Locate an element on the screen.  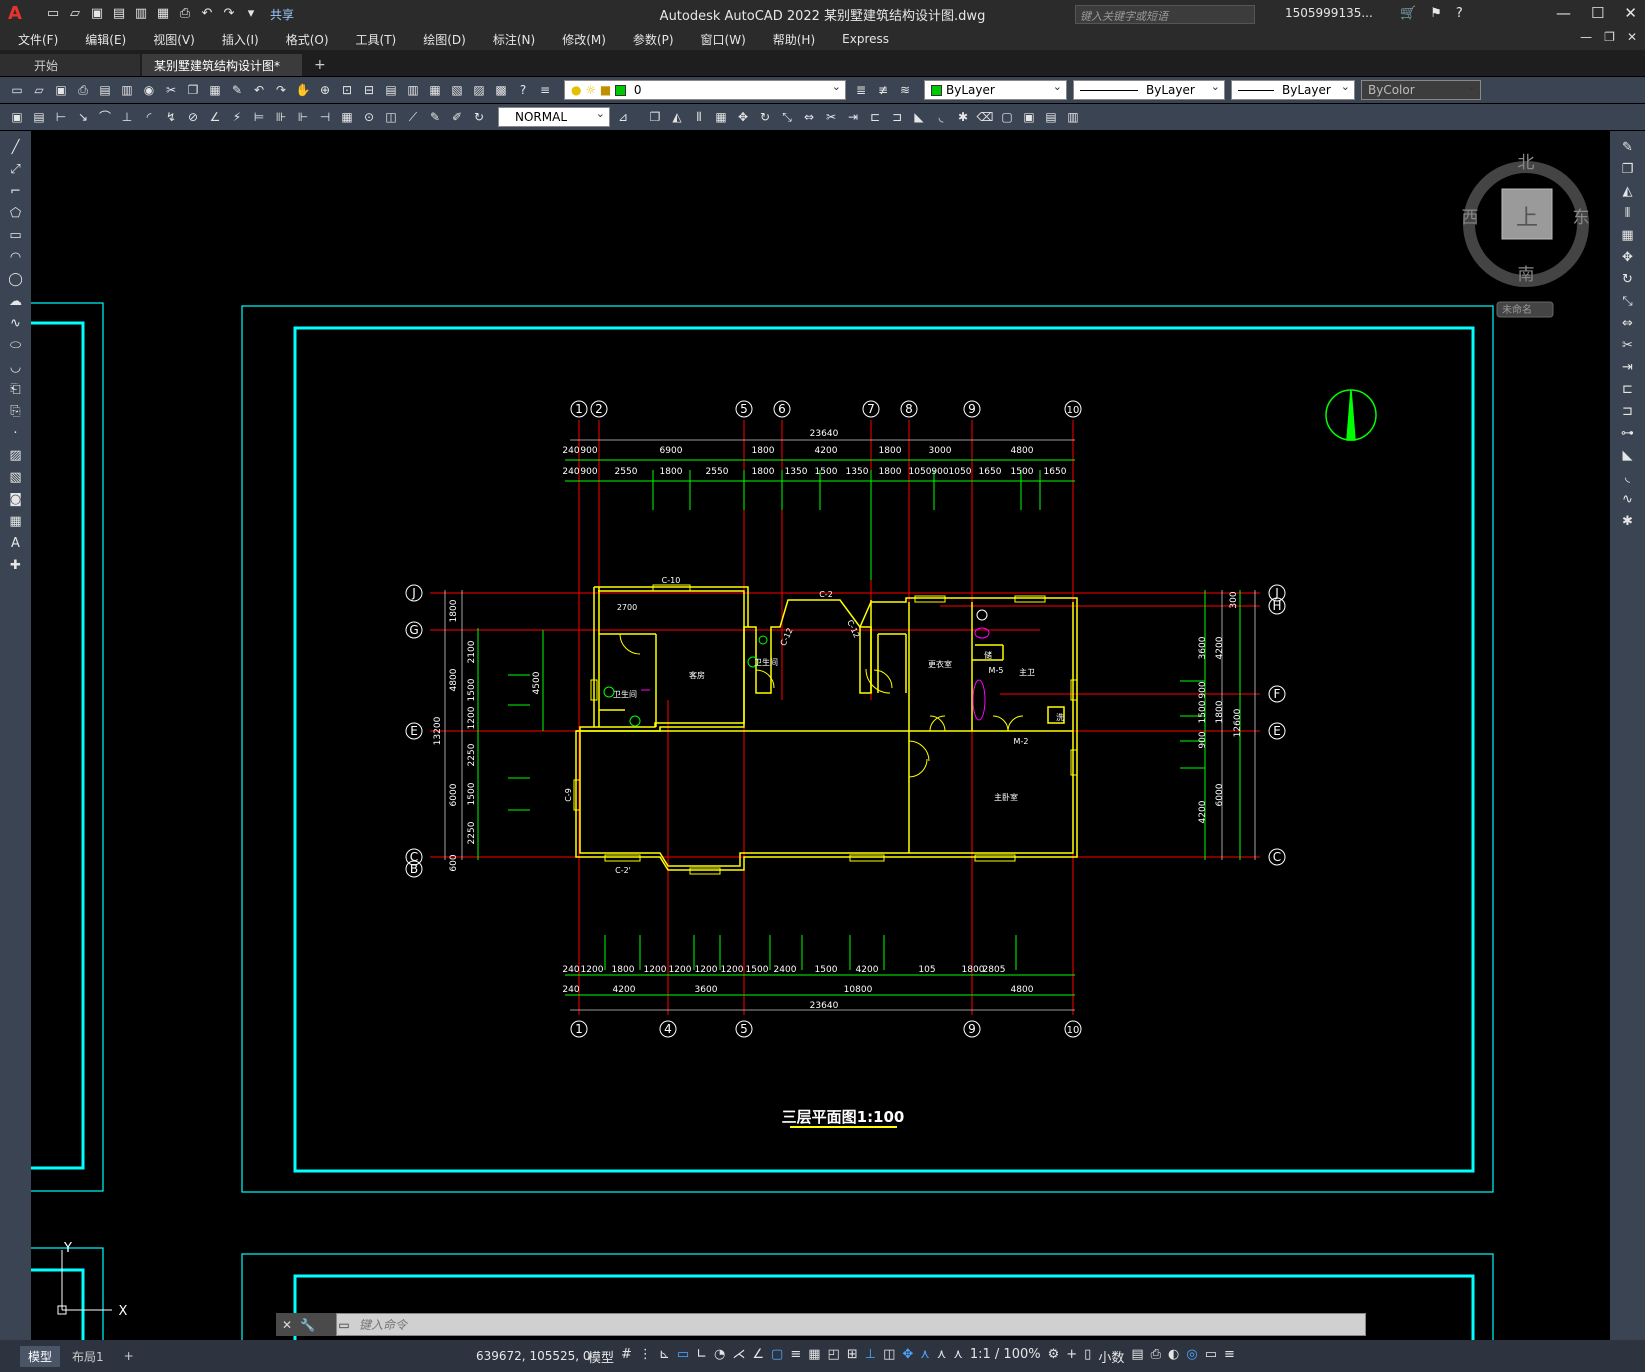
blend-icon: ∿ is located at coordinates (1628, 499).